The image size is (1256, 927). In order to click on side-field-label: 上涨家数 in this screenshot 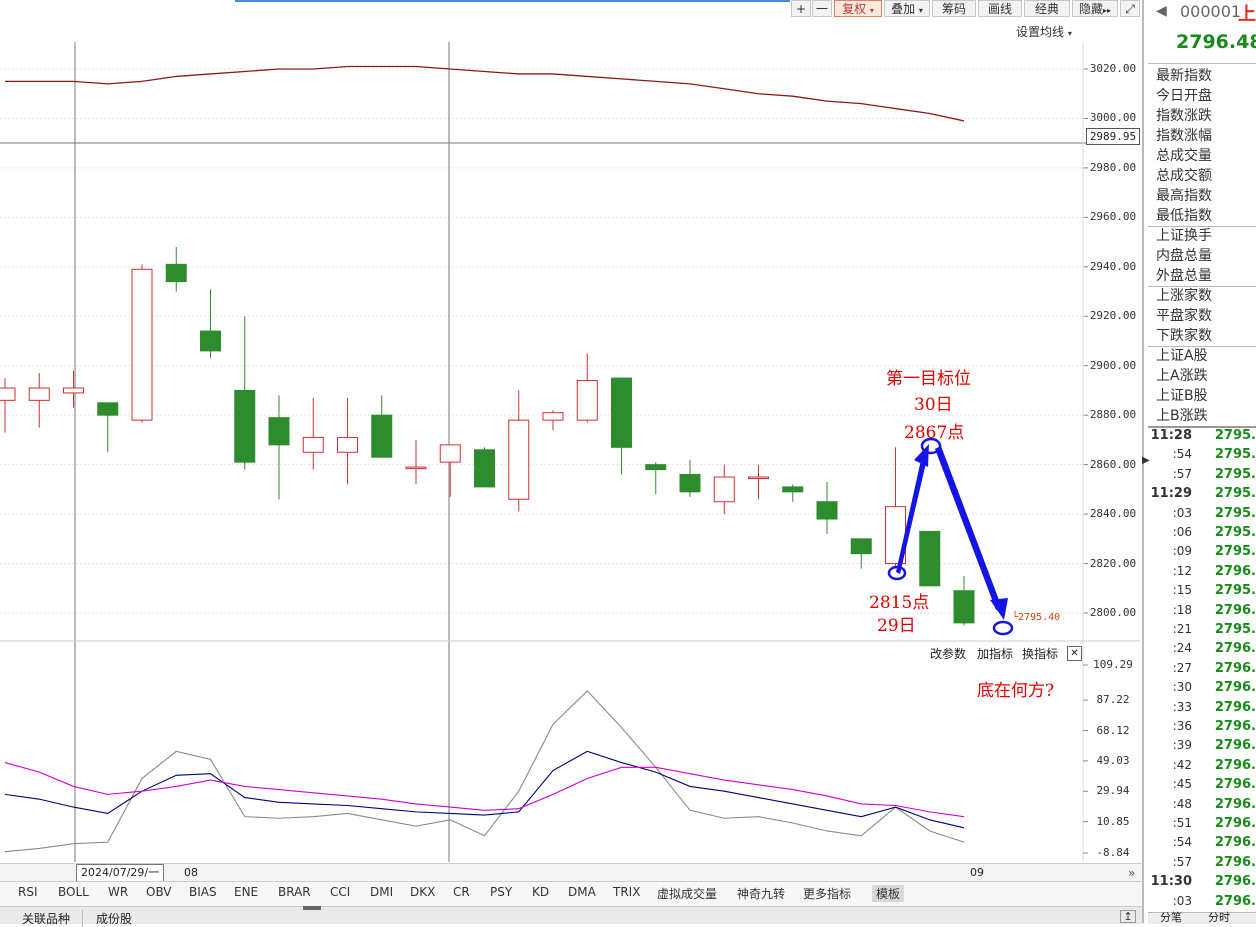, I will do `click(1184, 296)`.